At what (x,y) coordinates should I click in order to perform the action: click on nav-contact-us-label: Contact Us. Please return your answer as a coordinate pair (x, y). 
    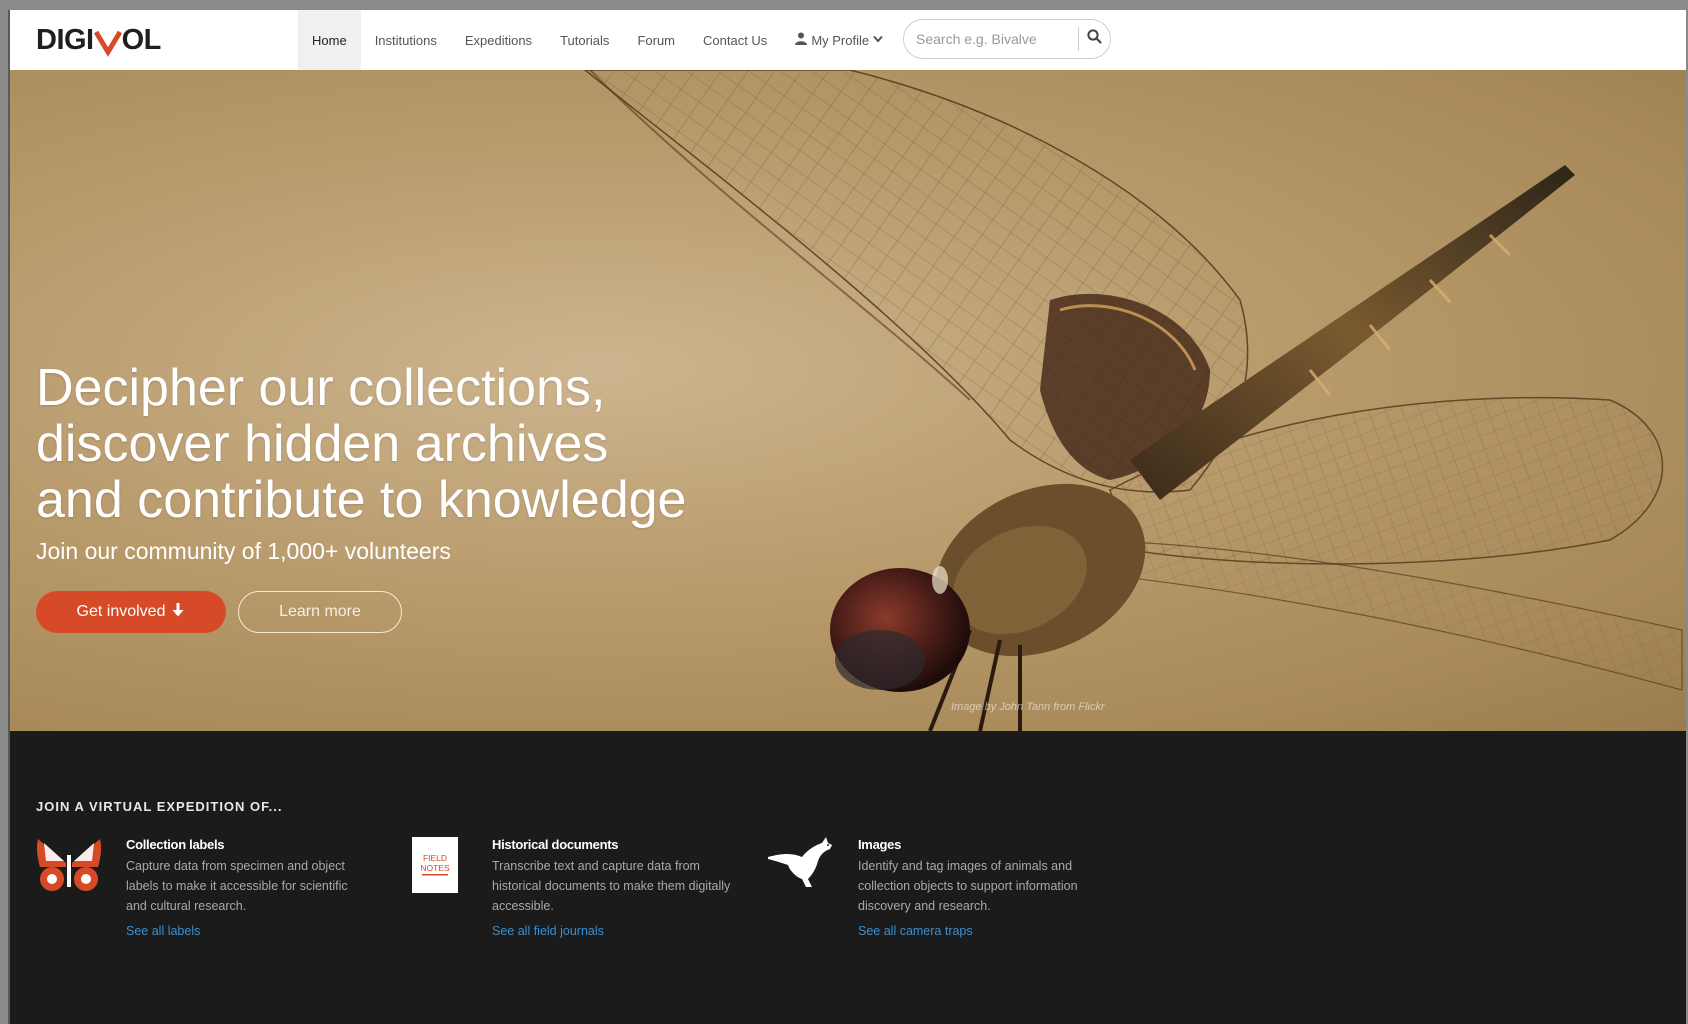
    Looking at the image, I should click on (735, 40).